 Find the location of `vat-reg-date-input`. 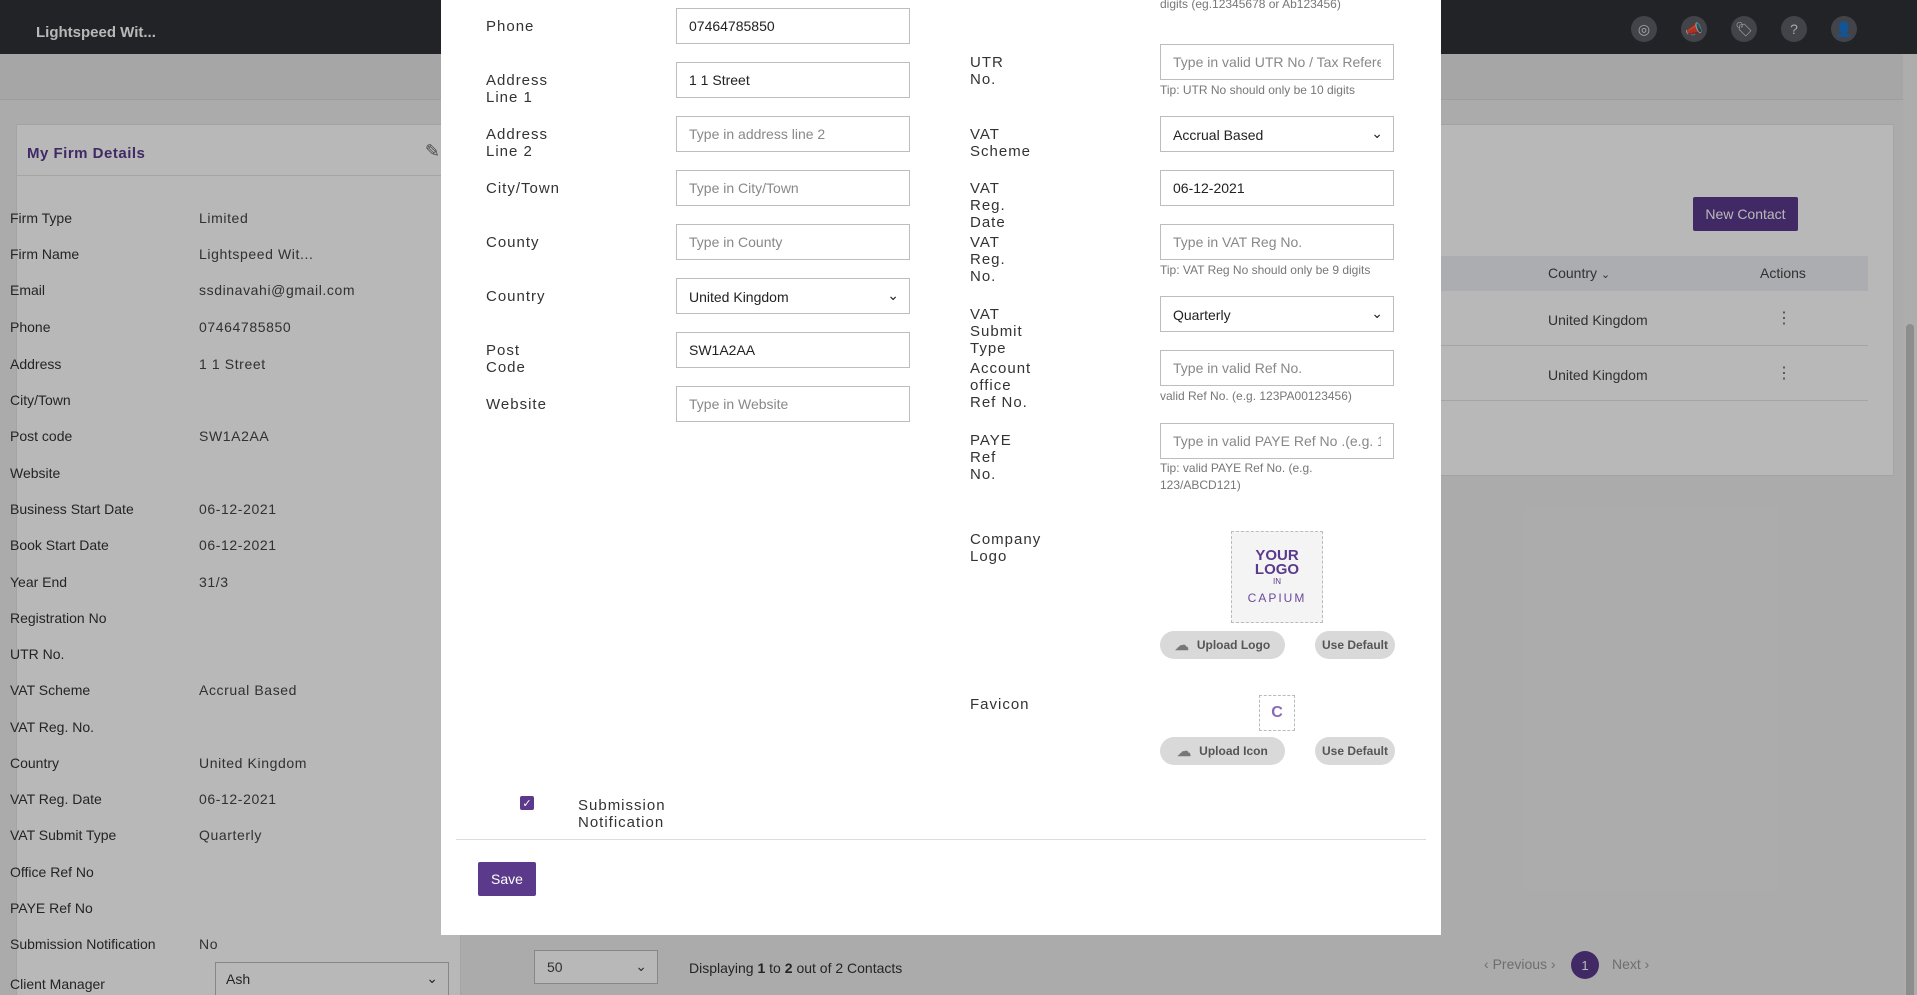

vat-reg-date-input is located at coordinates (1277, 188).